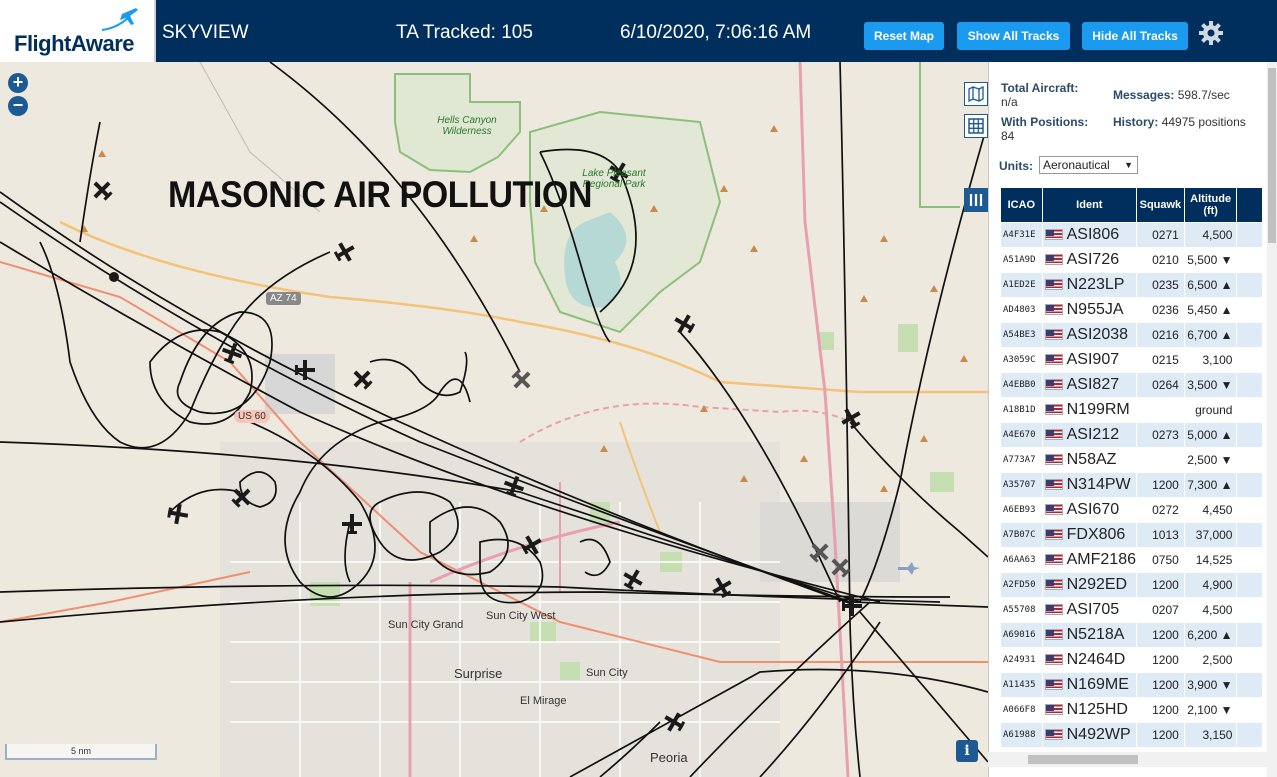 The image size is (1277, 777). I want to click on ident-cell: ASI726, so click(1089, 260).